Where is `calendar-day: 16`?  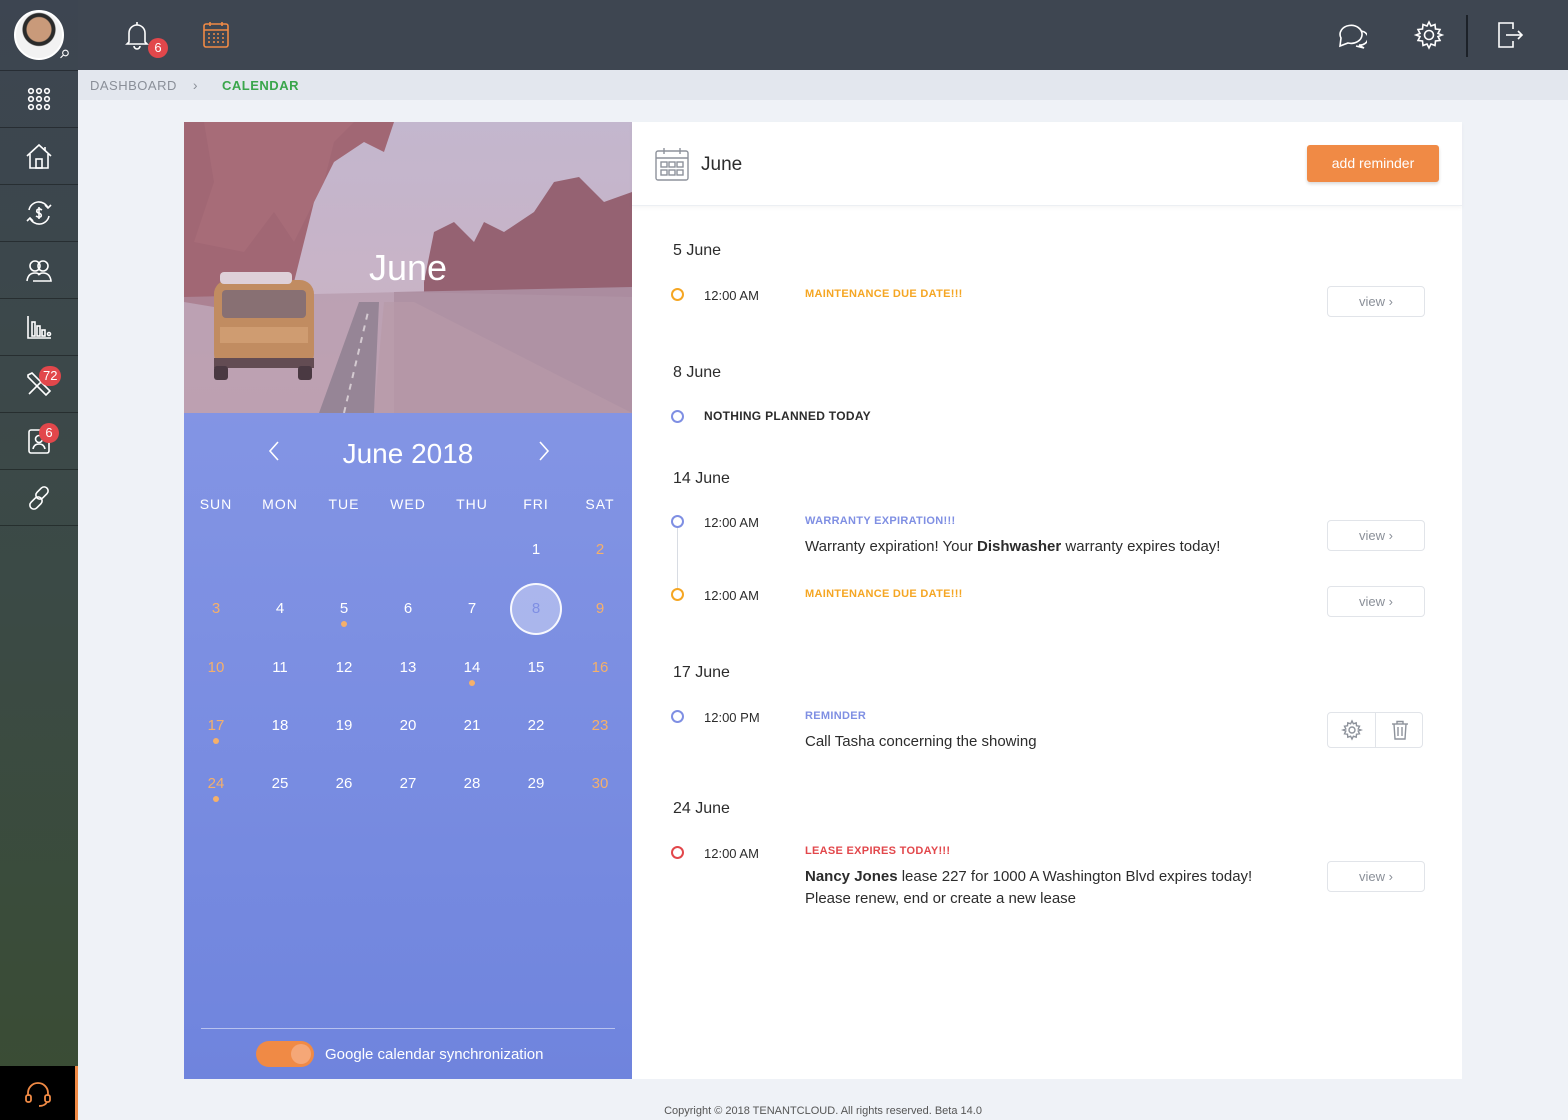
calendar-day: 16 is located at coordinates (600, 668).